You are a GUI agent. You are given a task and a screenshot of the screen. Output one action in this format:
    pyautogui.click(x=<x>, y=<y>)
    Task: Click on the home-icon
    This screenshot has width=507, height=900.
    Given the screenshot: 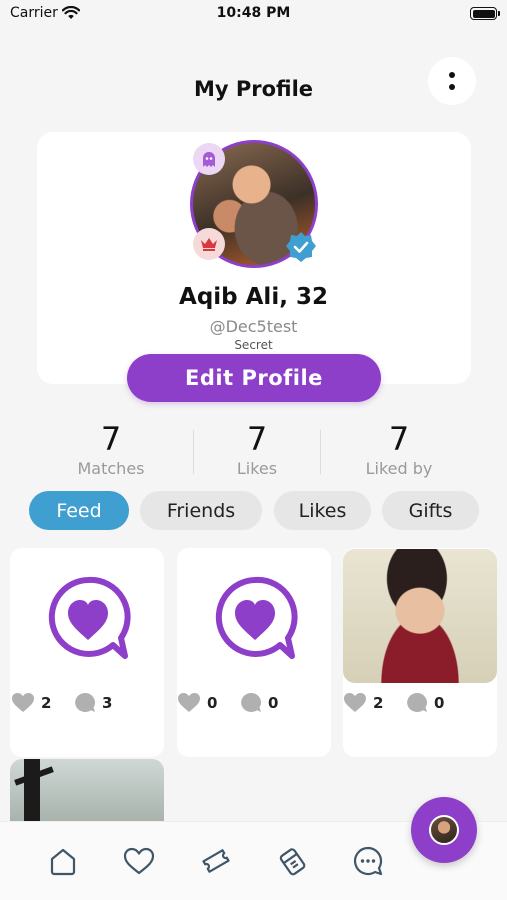 What is the action you would take?
    pyautogui.click(x=63, y=861)
    